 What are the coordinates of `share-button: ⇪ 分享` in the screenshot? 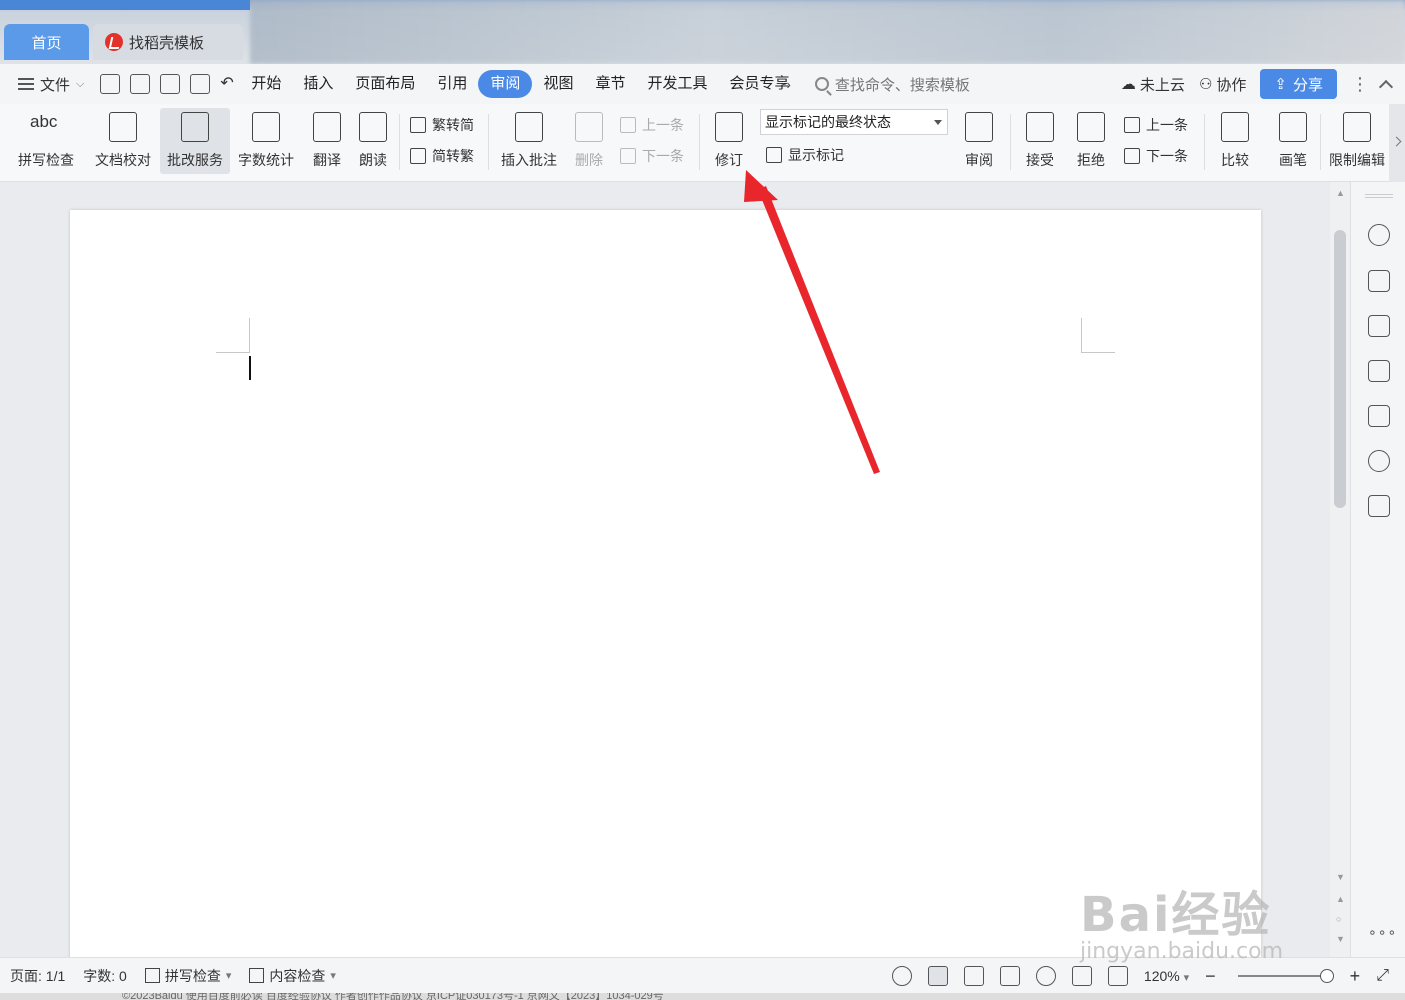 It's located at (1298, 84).